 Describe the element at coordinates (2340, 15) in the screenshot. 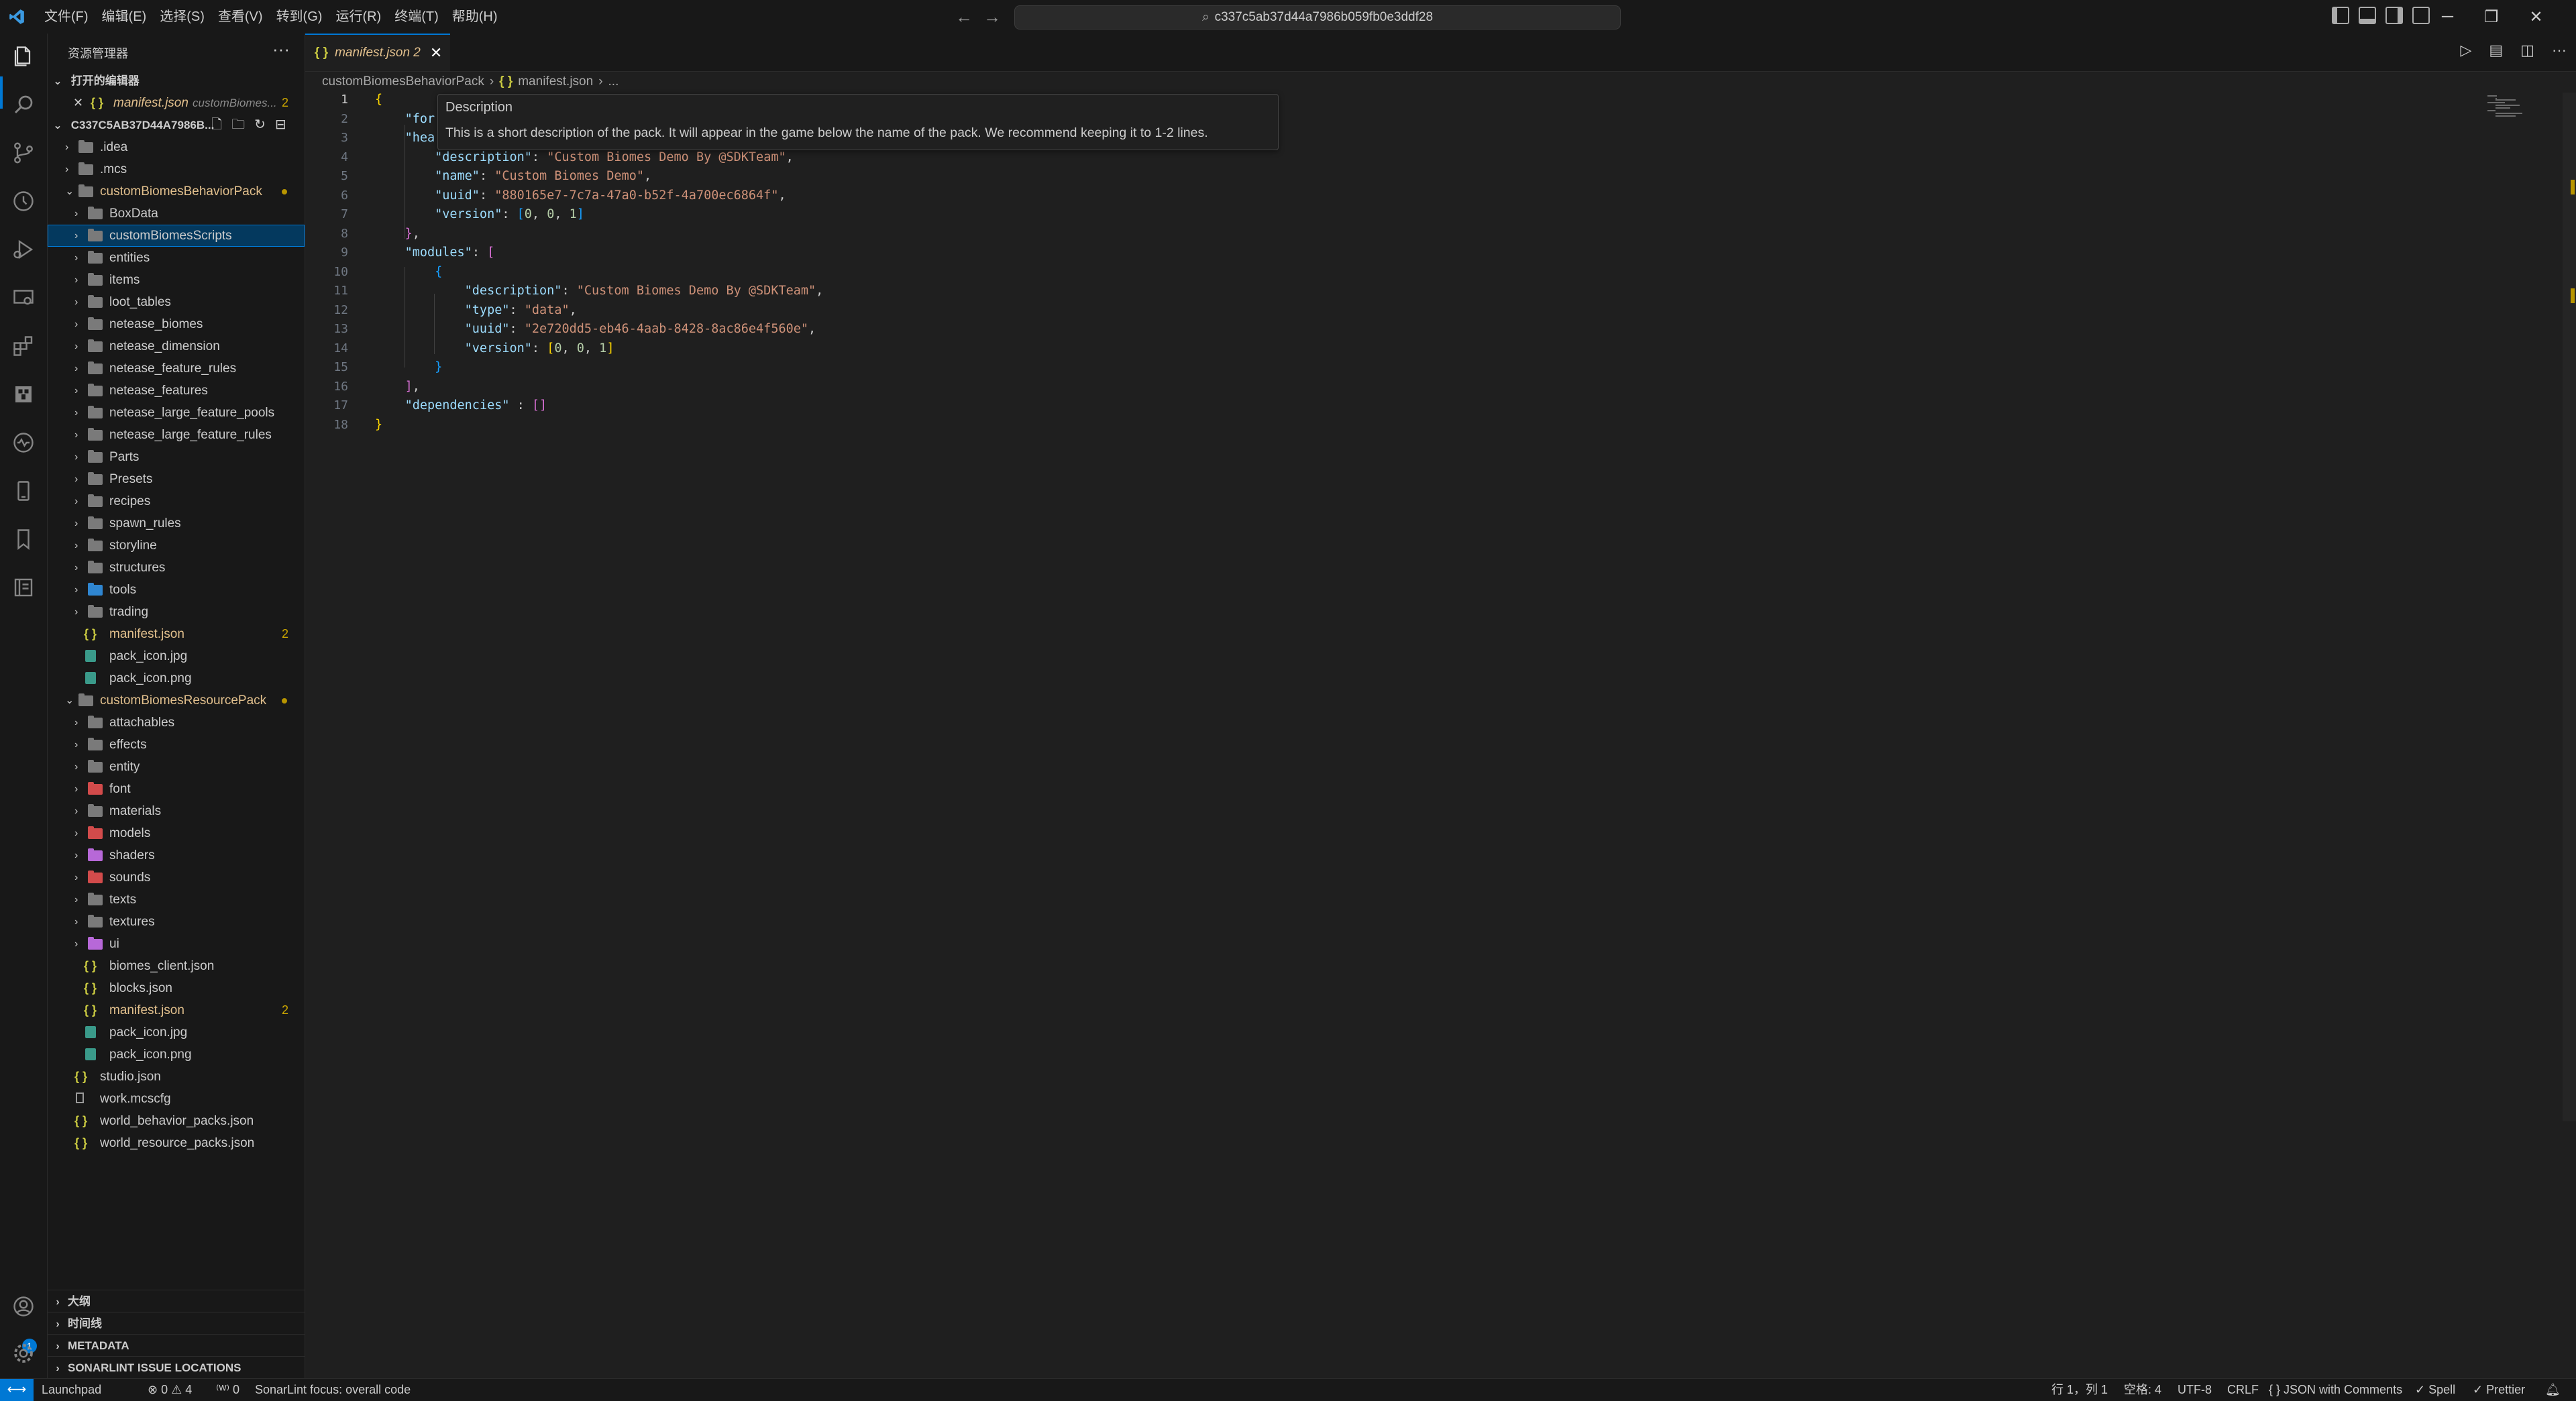

I see `toggle-primary-sidebar-icon` at that location.